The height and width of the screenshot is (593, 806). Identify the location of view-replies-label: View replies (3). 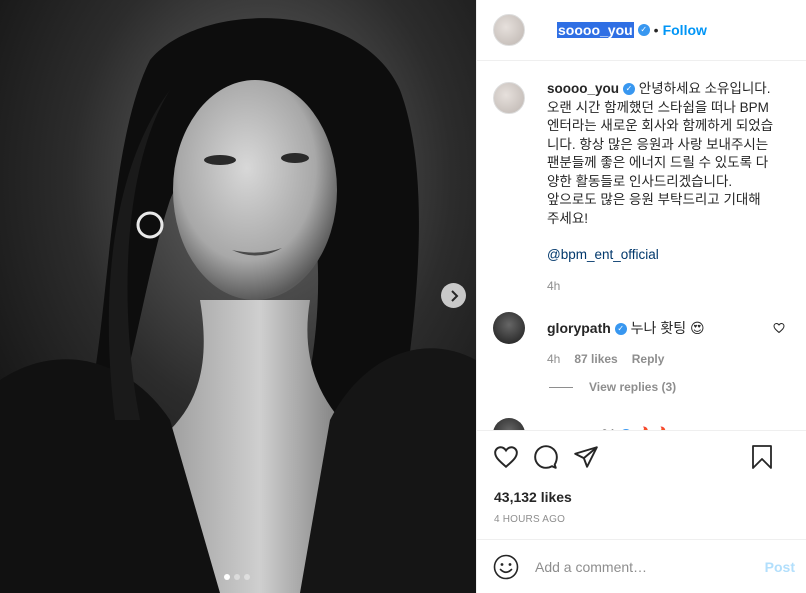
(633, 387).